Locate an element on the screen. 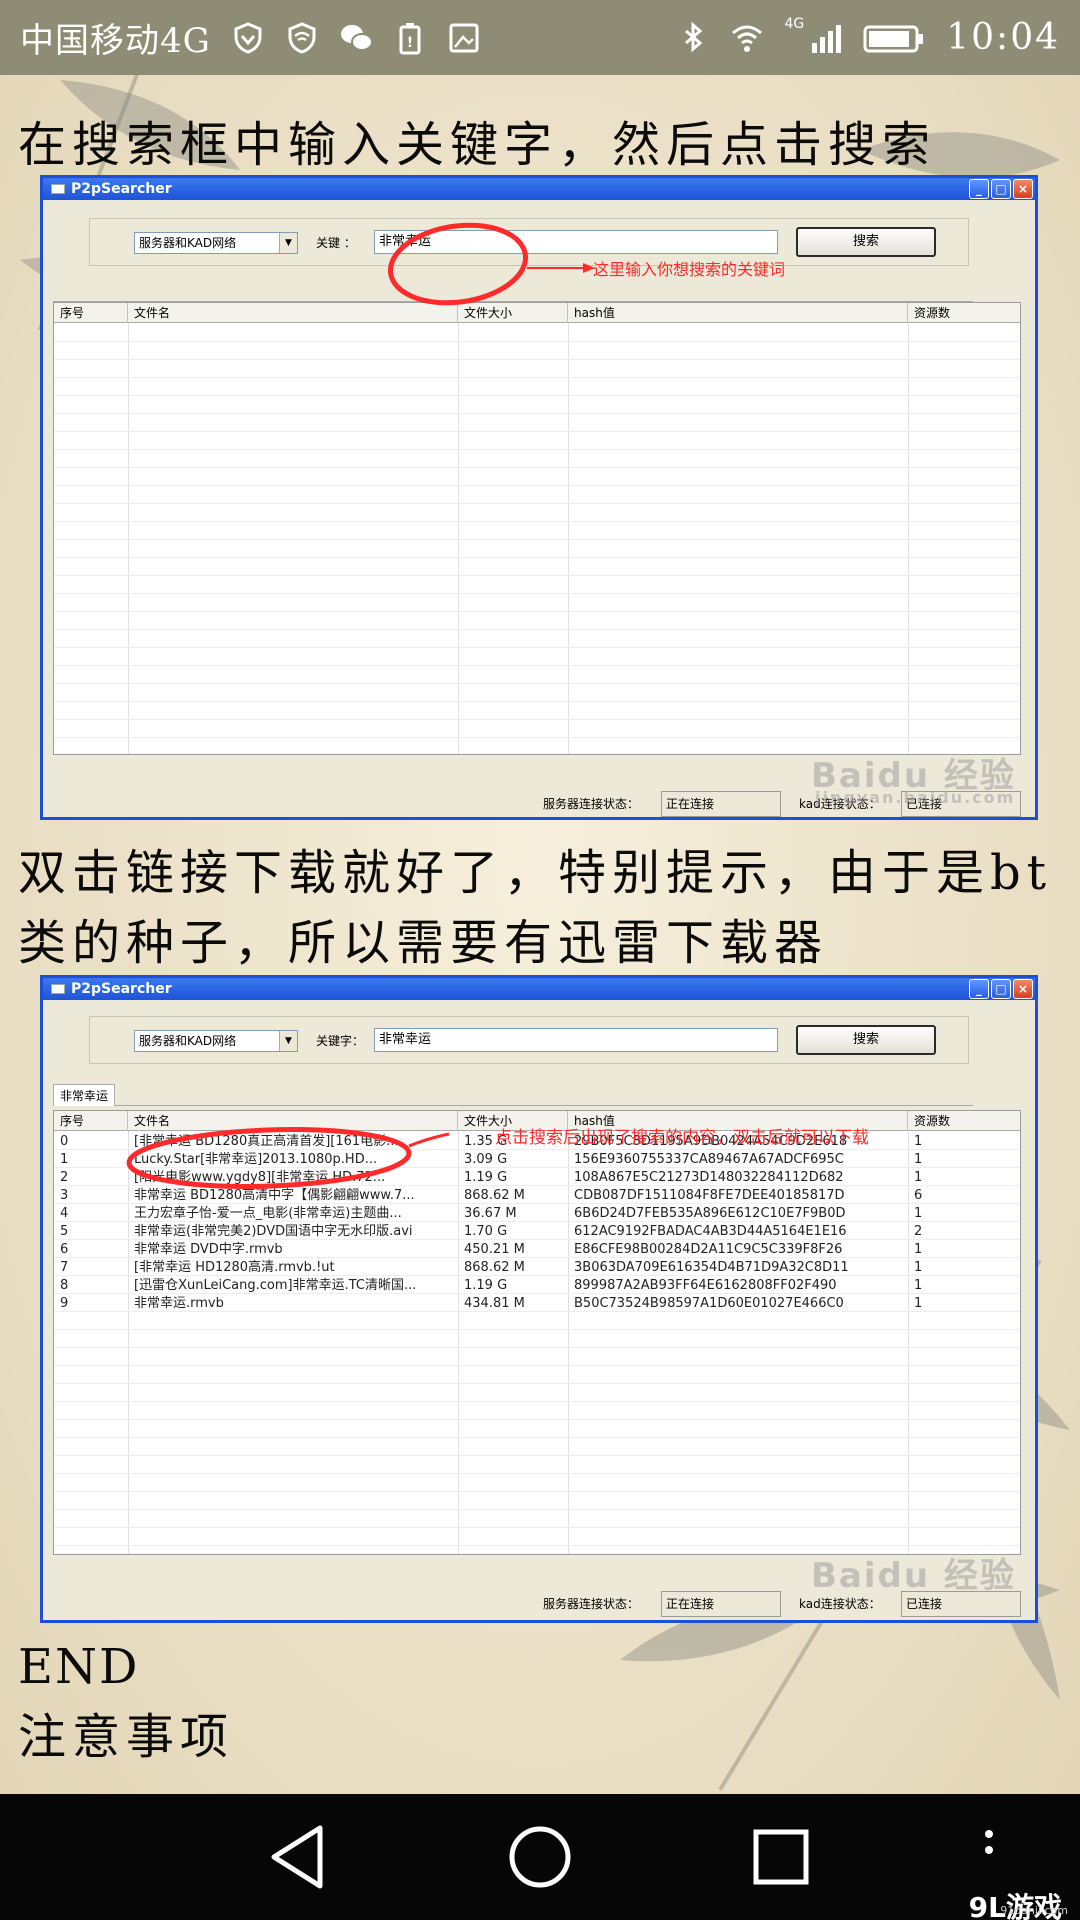 This screenshot has height=1920, width=1080. carrier-label: 中国移动4G is located at coordinates (115, 41).